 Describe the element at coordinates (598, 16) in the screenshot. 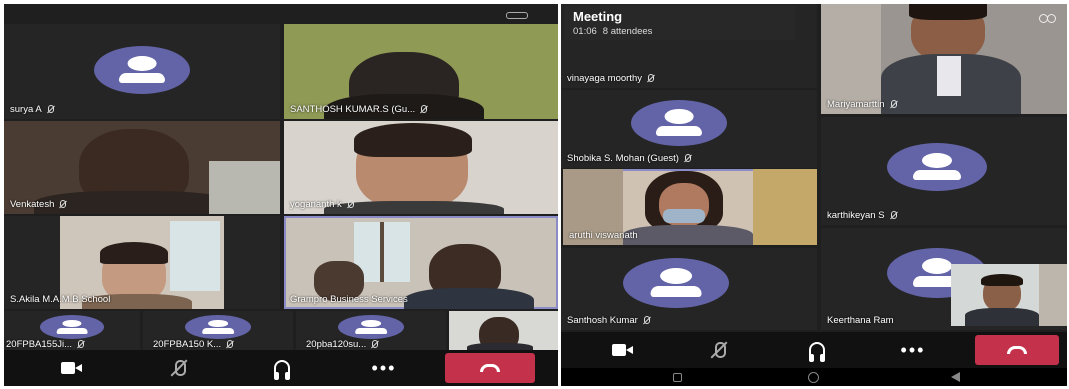

I see `meeting-title: Meeting` at that location.